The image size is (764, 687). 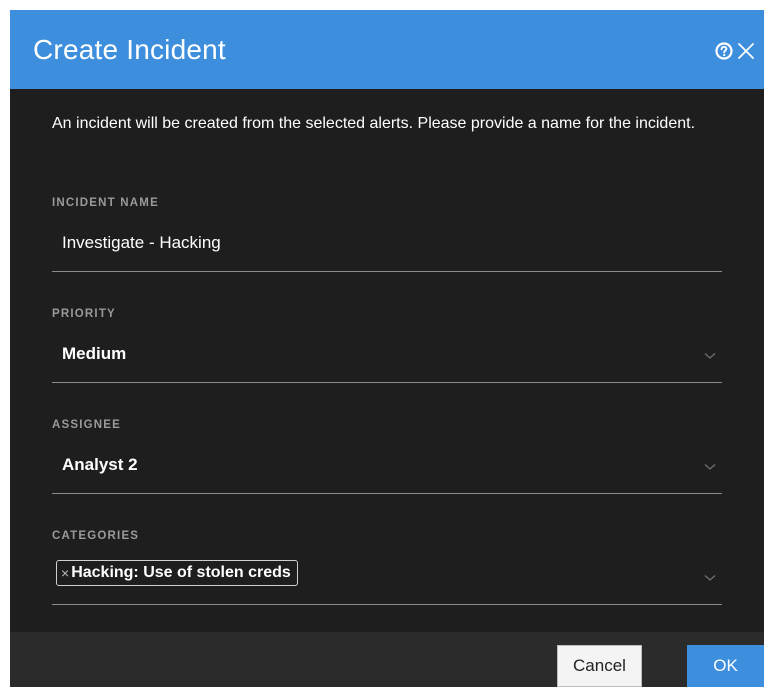 What do you see at coordinates (387, 473) in the screenshot?
I see `assignee-select: Analyst 2` at bounding box center [387, 473].